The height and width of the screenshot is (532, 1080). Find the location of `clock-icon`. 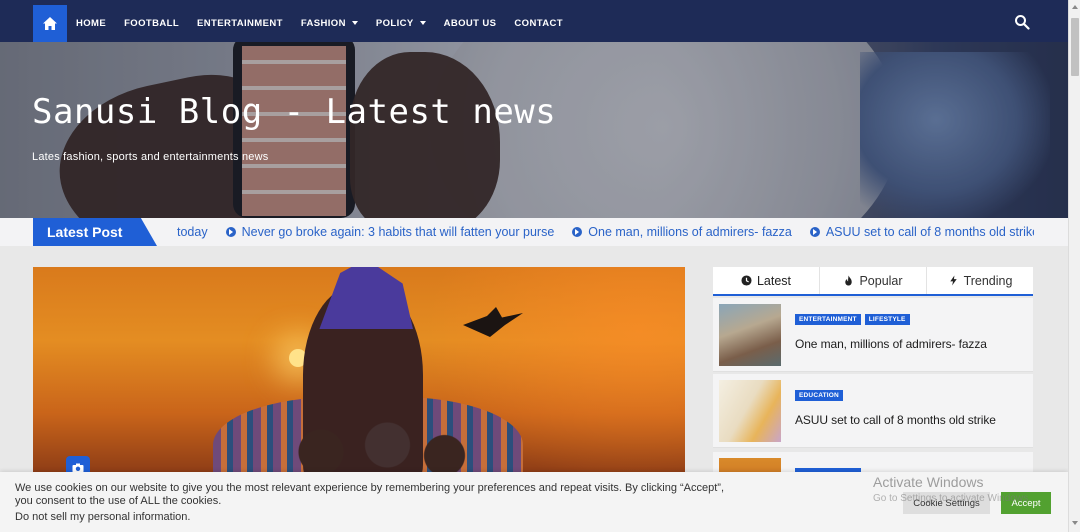

clock-icon is located at coordinates (746, 280).